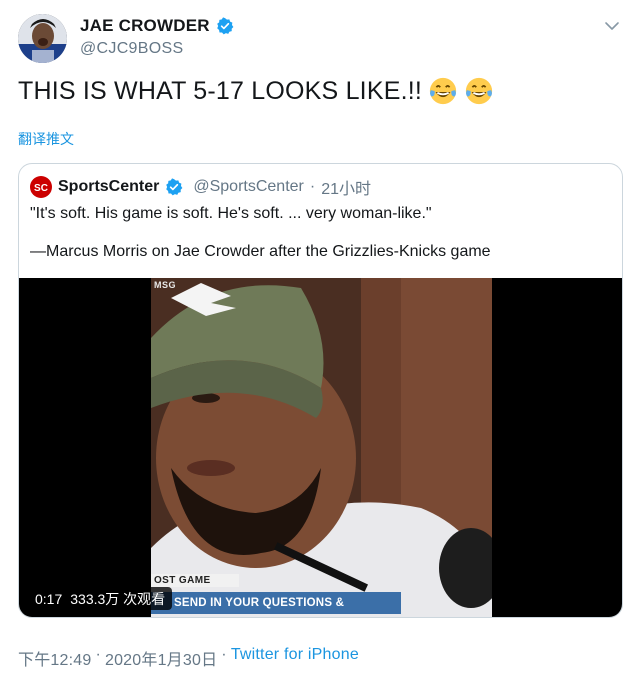  I want to click on quoted-tweet-header: SC SportsCenter @SportsCenter · 21小时, so click(200, 187).